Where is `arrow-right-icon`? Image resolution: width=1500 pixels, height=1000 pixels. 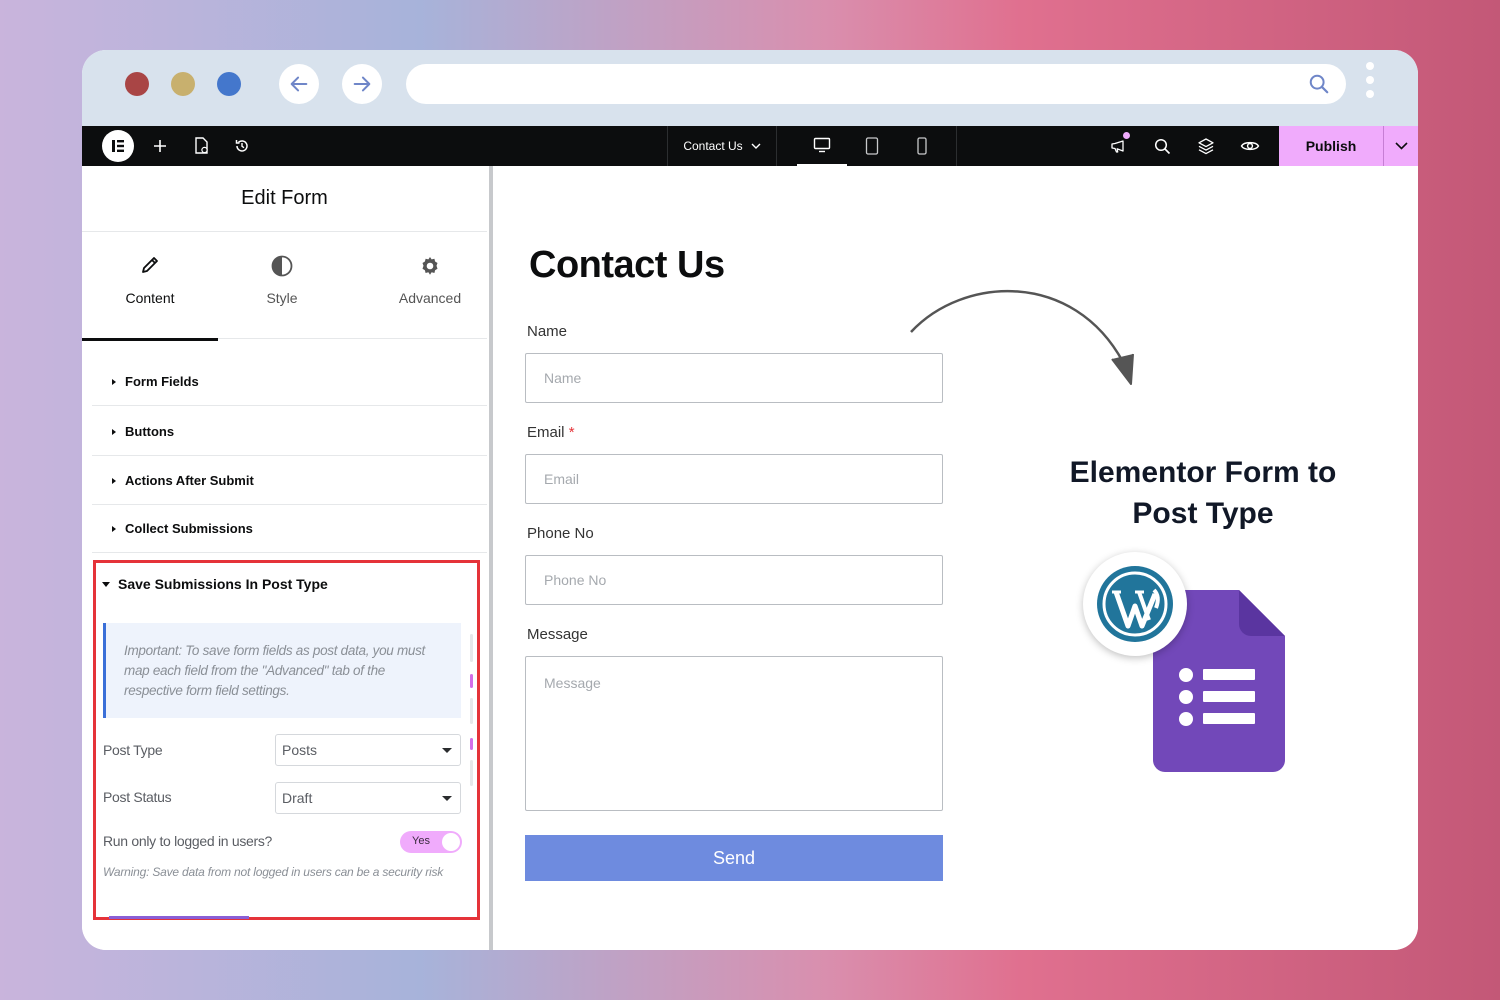
arrow-right-icon is located at coordinates (362, 84).